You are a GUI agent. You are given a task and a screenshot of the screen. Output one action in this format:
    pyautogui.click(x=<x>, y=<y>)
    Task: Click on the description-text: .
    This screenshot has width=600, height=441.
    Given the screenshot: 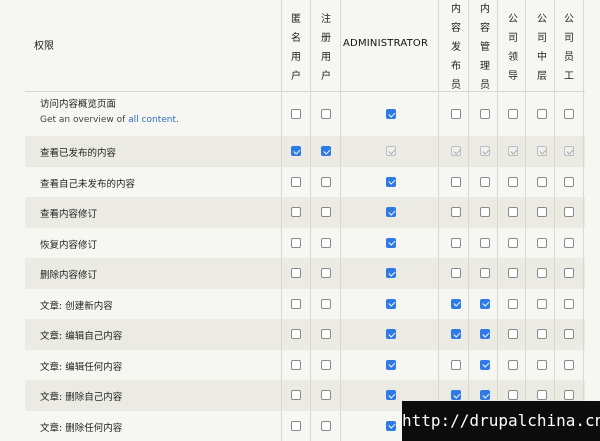 What is the action you would take?
    pyautogui.click(x=177, y=120)
    